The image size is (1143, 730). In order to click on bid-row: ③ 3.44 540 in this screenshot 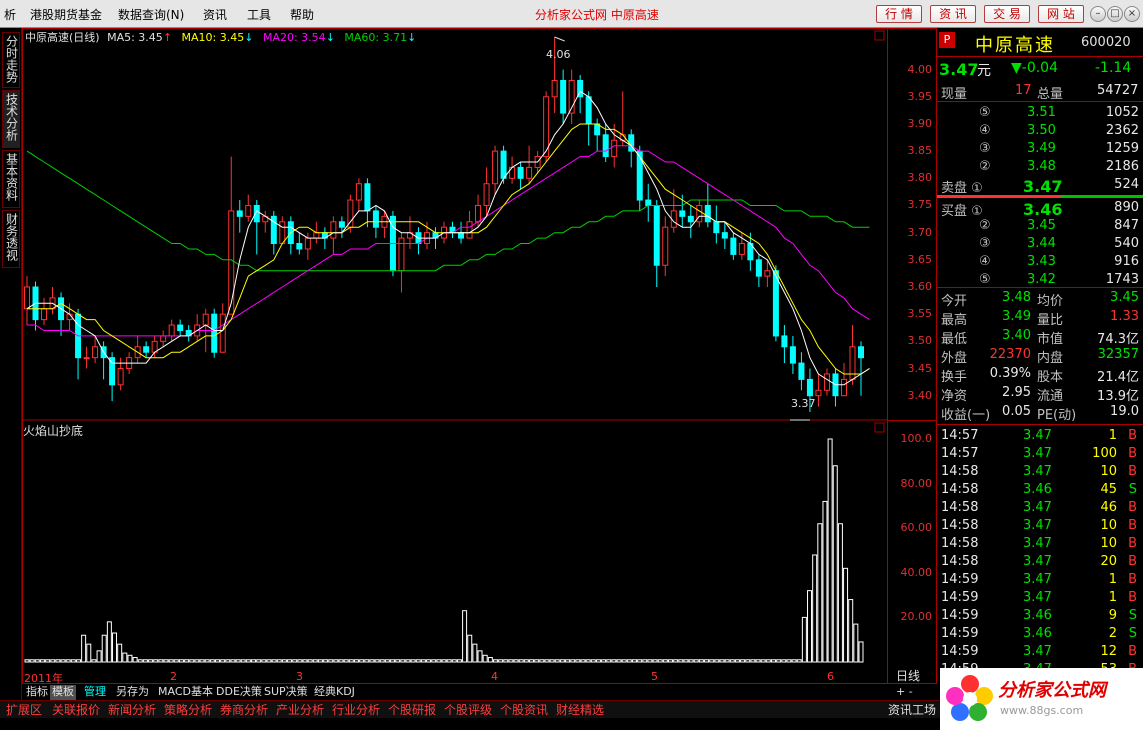, I will do `click(1040, 245)`.